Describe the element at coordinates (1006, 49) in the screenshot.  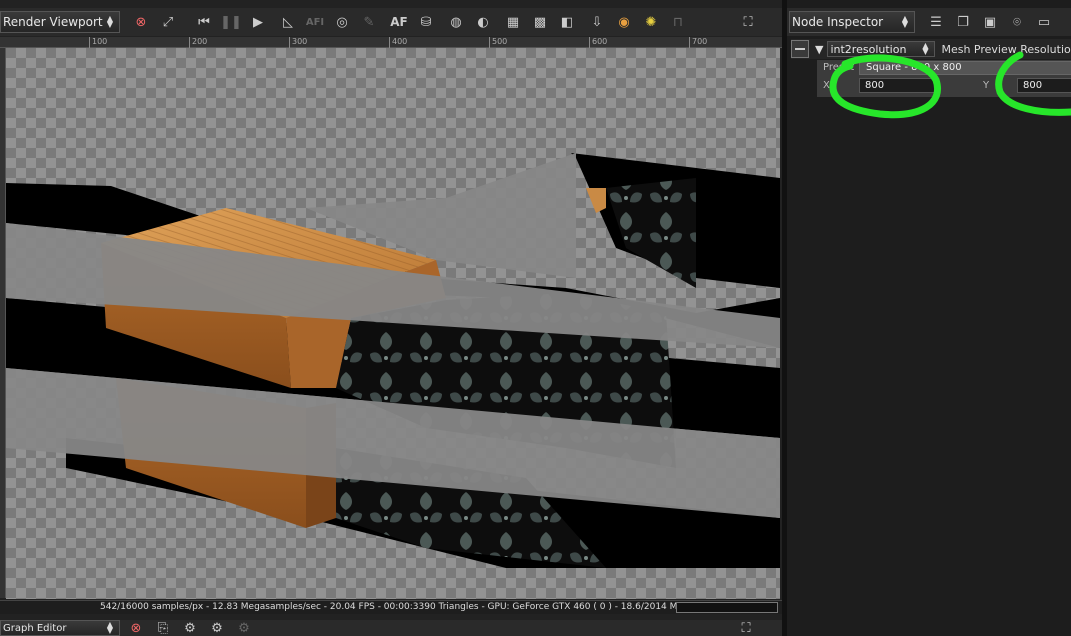
I see `node-title: Mesh Preview Resolution` at that location.